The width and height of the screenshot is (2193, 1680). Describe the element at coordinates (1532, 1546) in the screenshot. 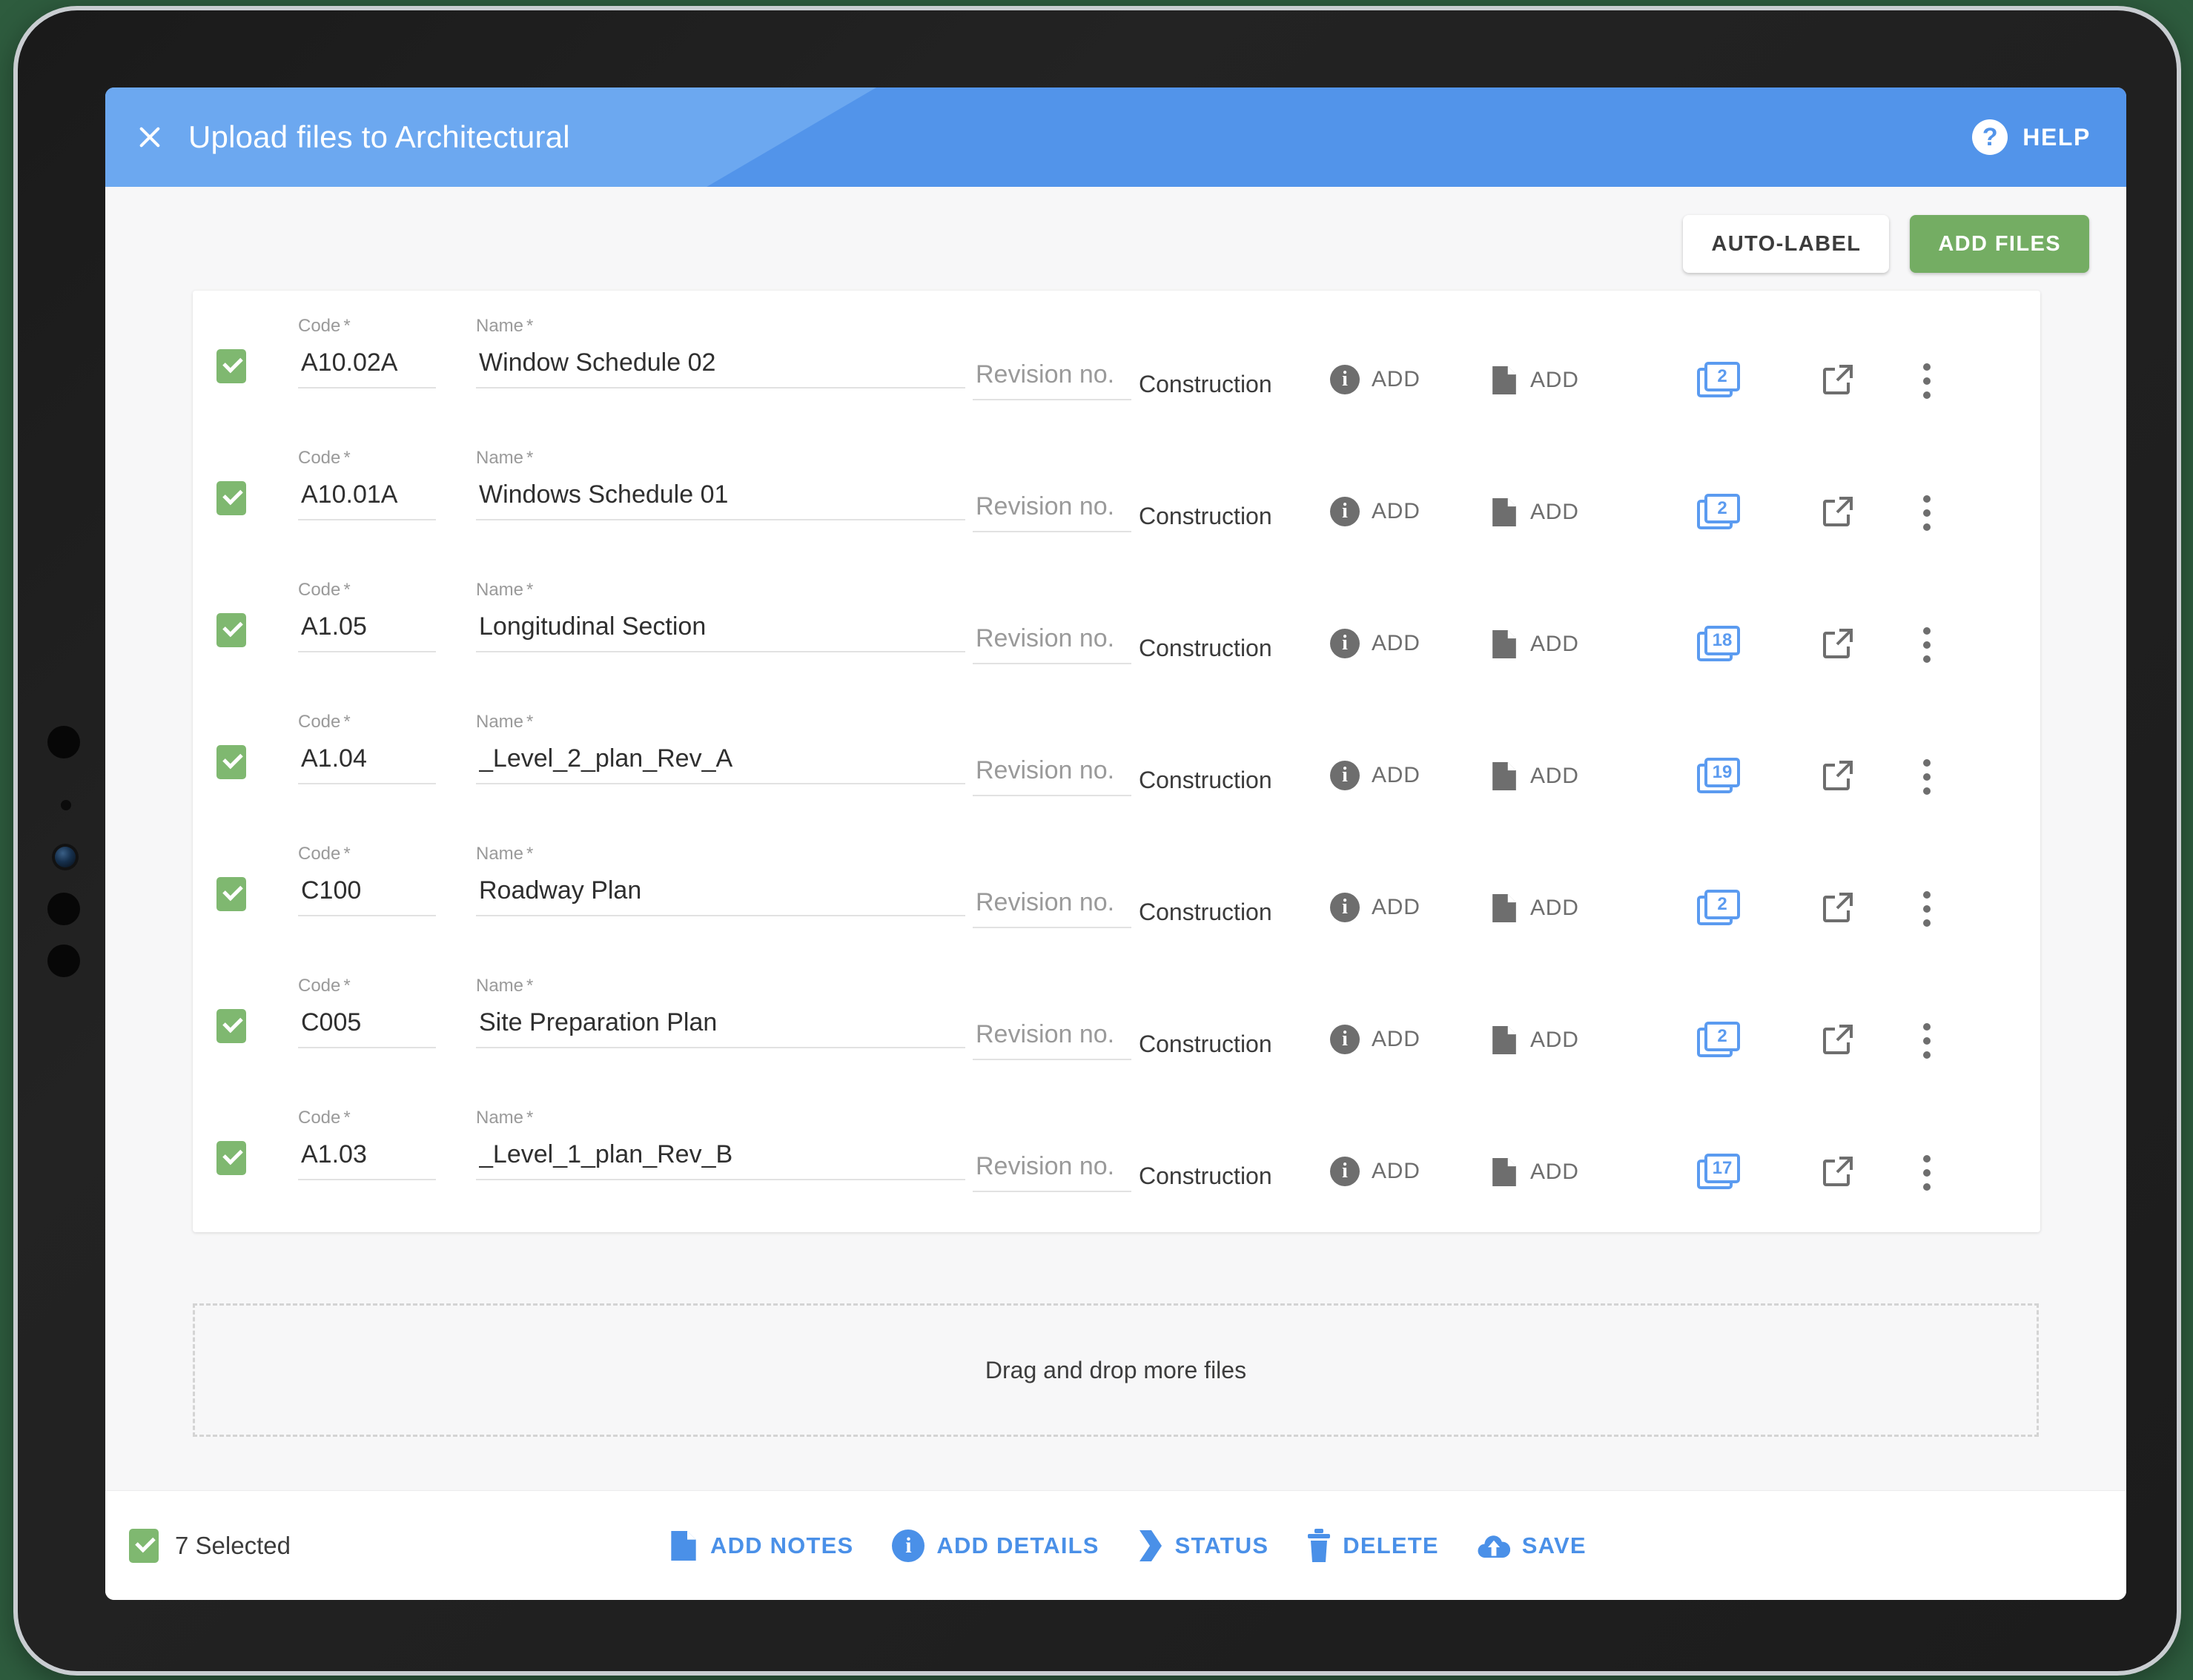

I see `save-button: SAVE` at that location.